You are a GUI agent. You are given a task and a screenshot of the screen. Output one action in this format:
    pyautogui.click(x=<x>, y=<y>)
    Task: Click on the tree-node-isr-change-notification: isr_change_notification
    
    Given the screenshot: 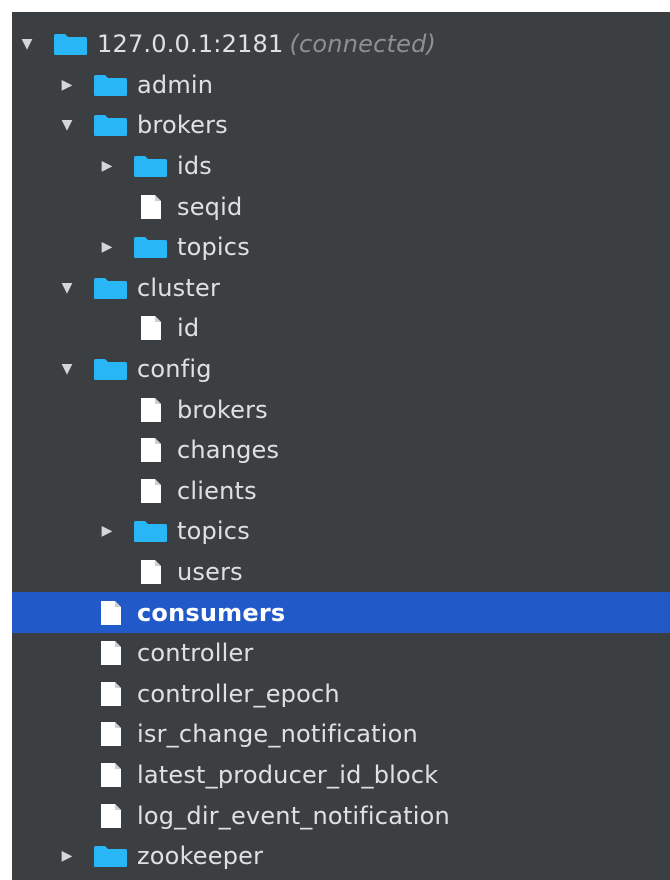 What is the action you would take?
    pyautogui.click(x=341, y=734)
    